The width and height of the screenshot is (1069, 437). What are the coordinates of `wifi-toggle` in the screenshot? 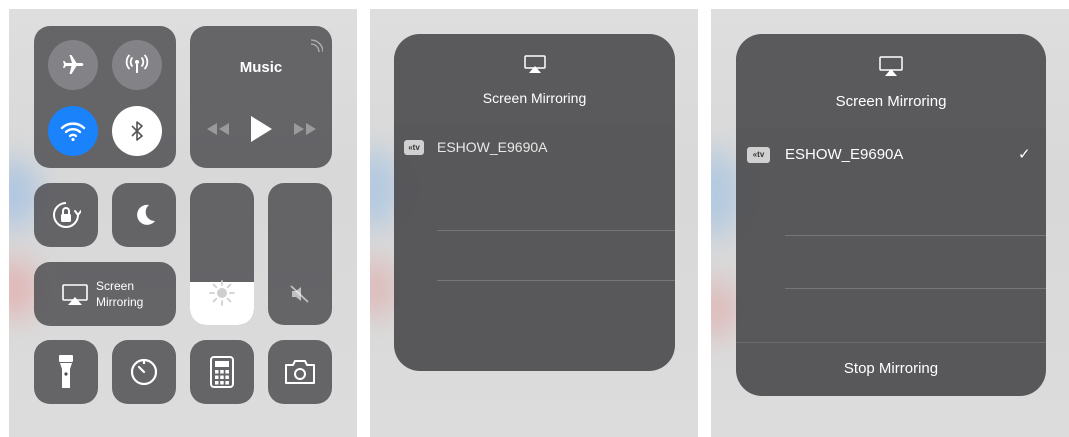 It's located at (73, 131).